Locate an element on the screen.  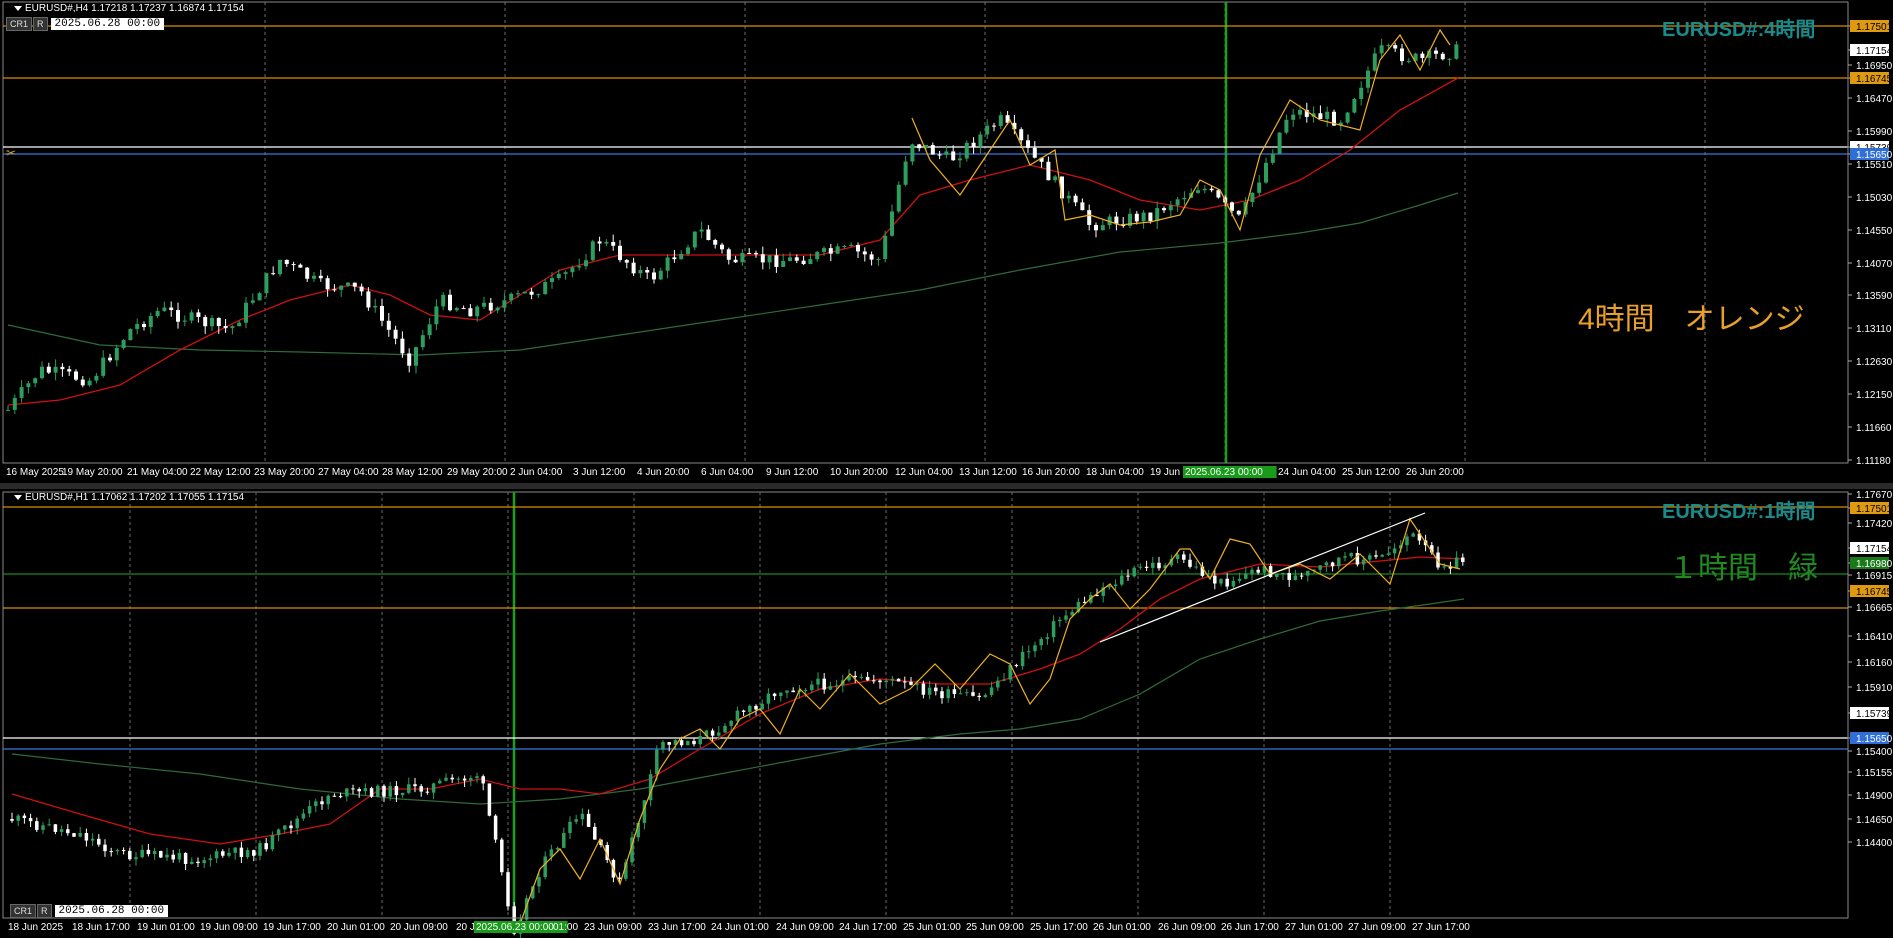
h1-time-label: 27 Jun 09:00 is located at coordinates (1377, 927).